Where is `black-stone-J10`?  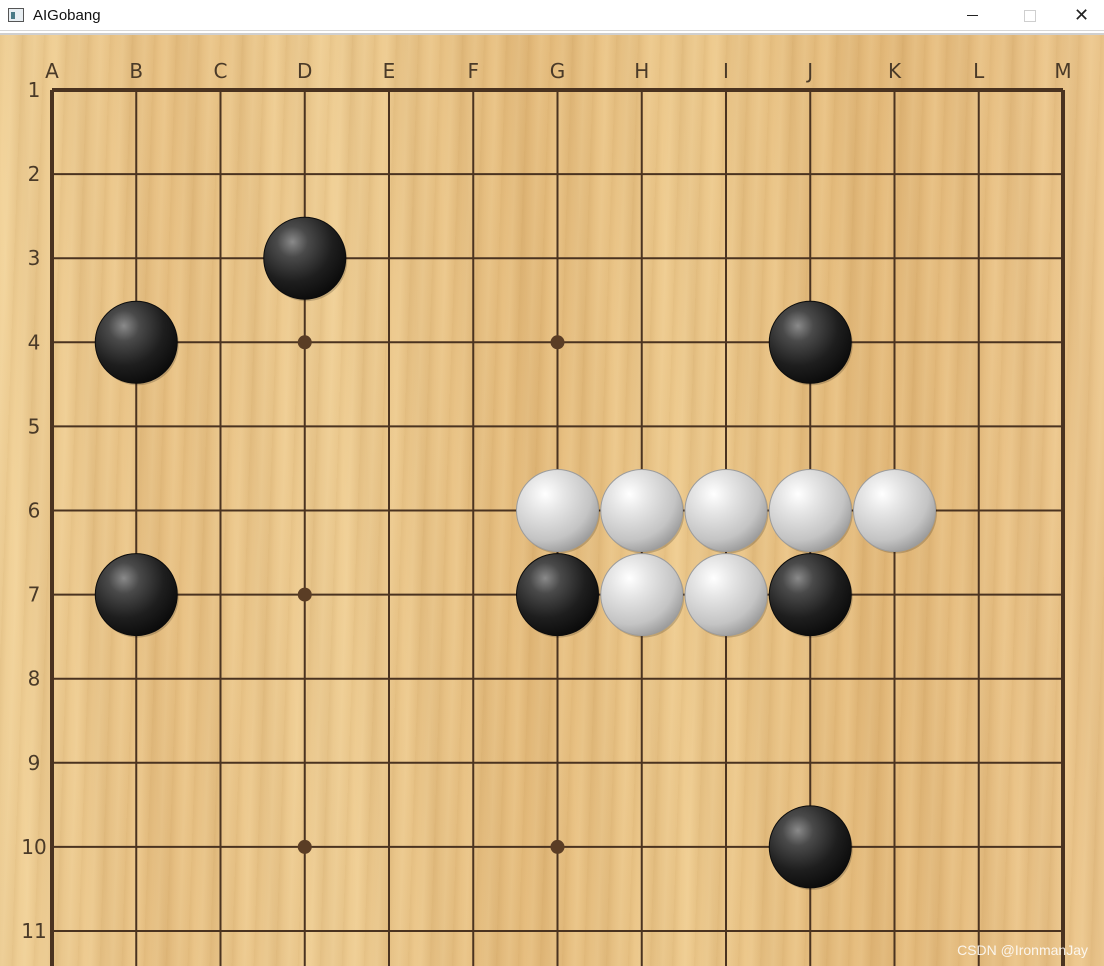
black-stone-J10 is located at coordinates (810, 847).